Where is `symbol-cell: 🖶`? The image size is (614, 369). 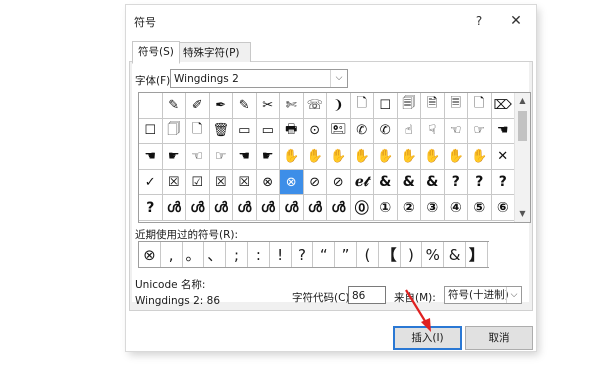 symbol-cell: 🖶 is located at coordinates (292, 131).